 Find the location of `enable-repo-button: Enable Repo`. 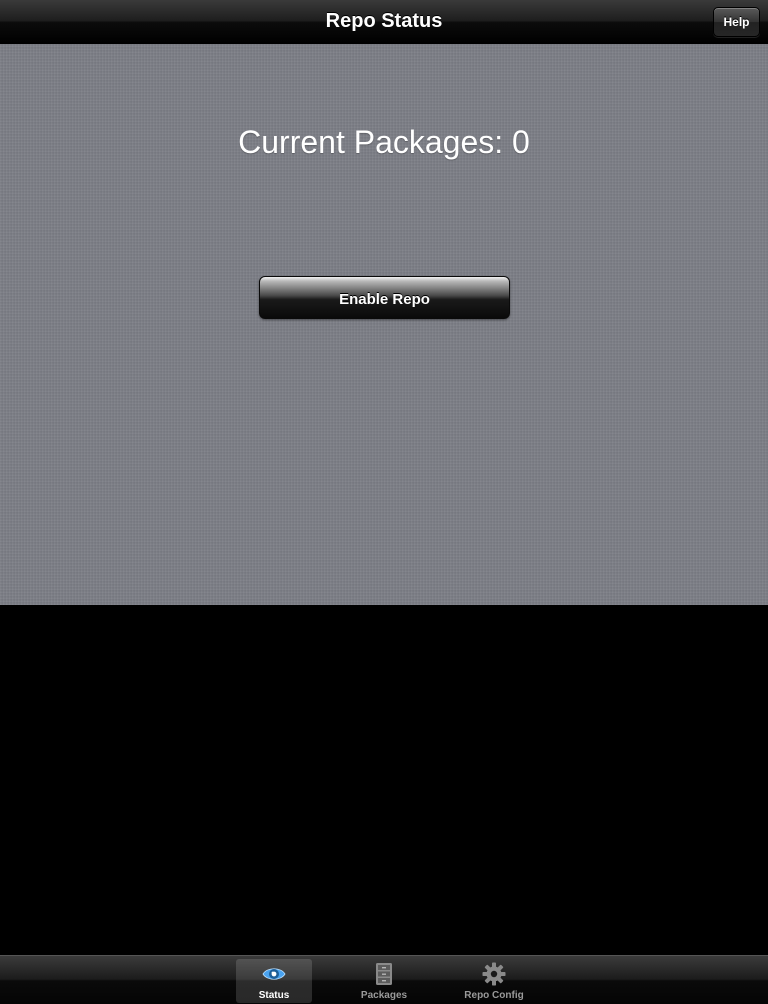

enable-repo-button: Enable Repo is located at coordinates (384, 297).